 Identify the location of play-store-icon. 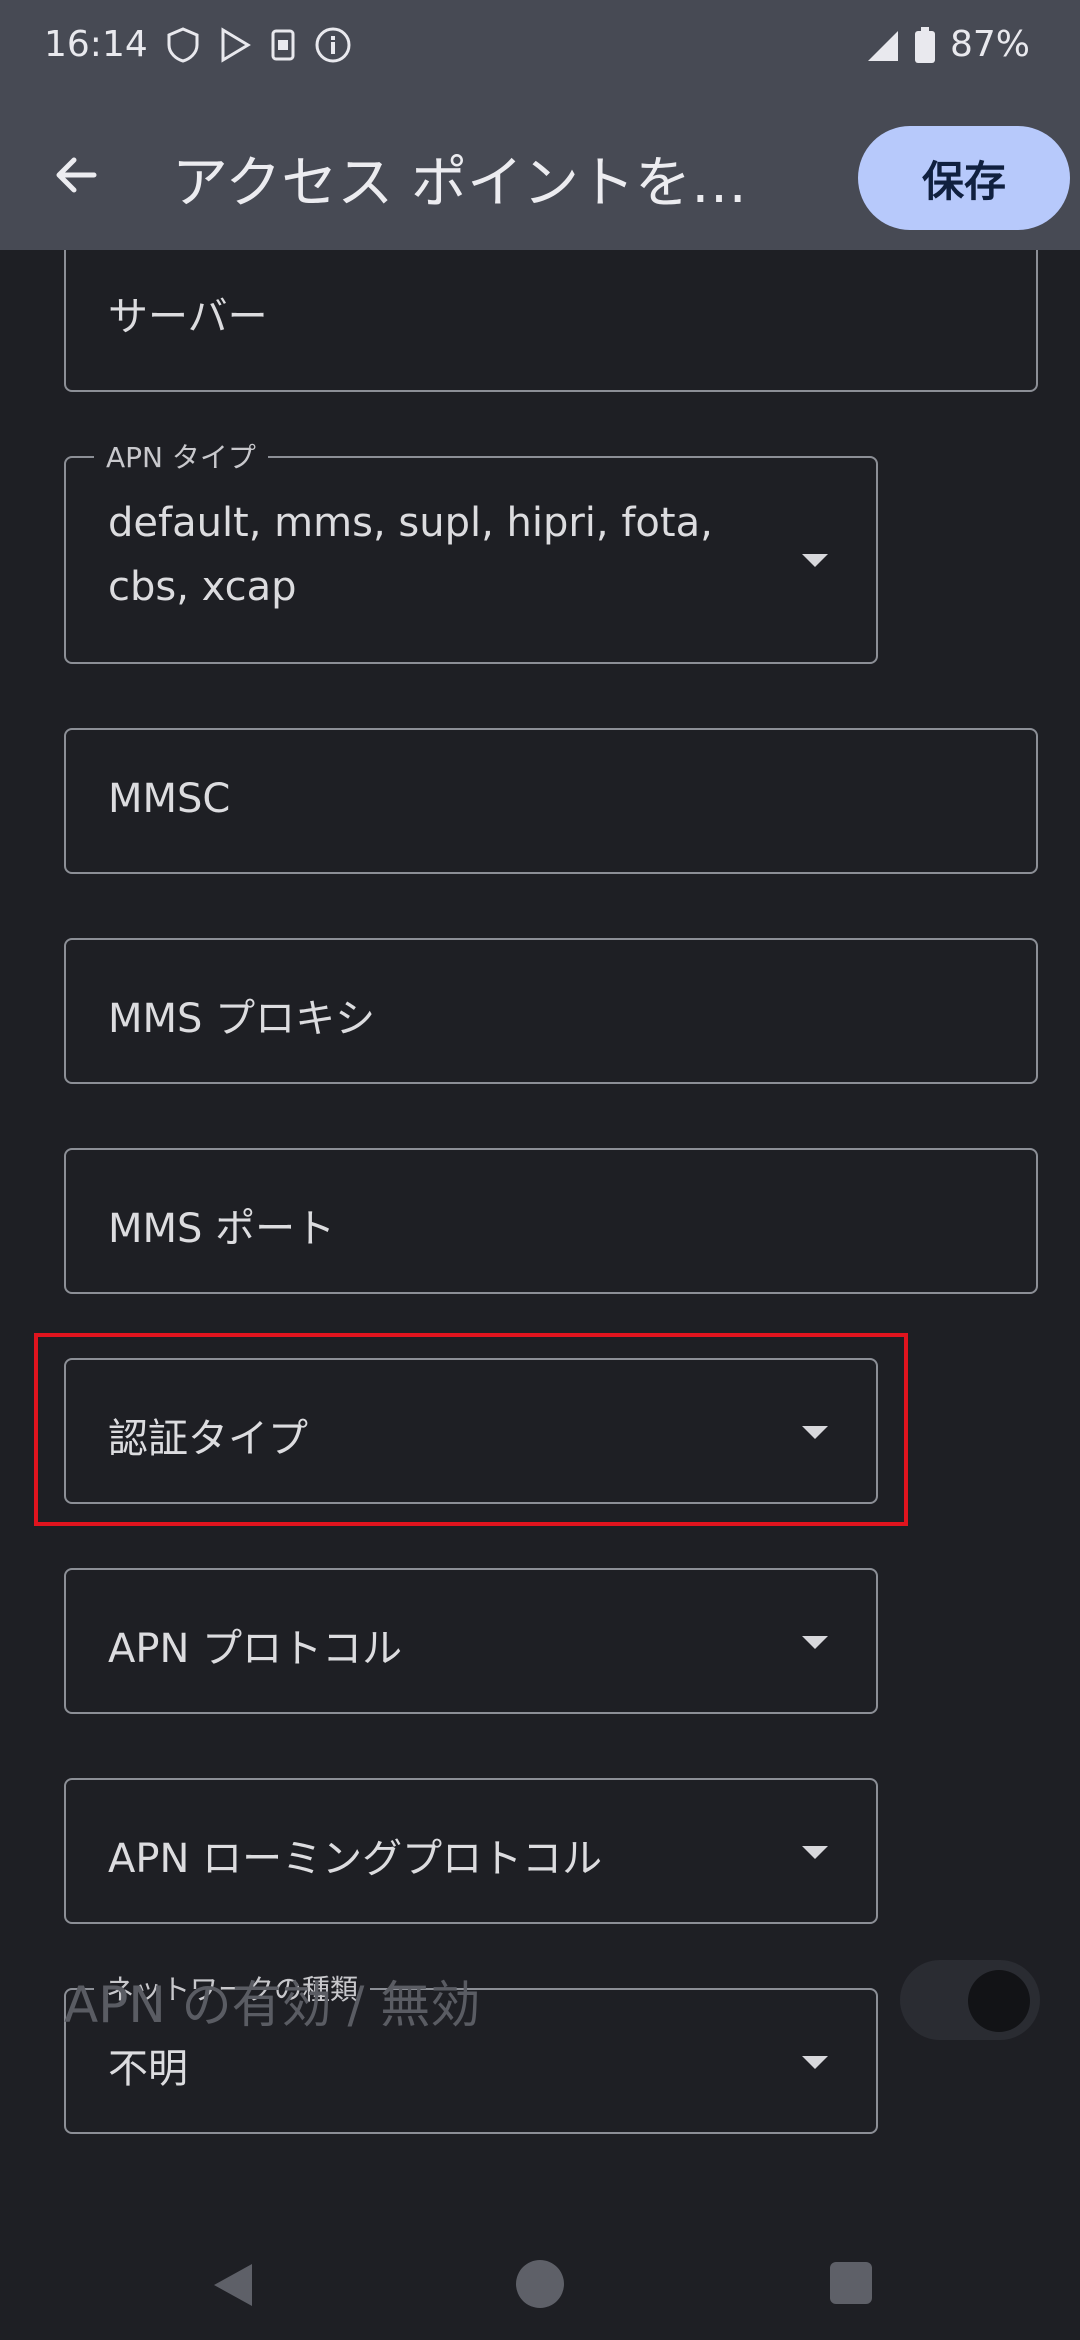
(236, 44).